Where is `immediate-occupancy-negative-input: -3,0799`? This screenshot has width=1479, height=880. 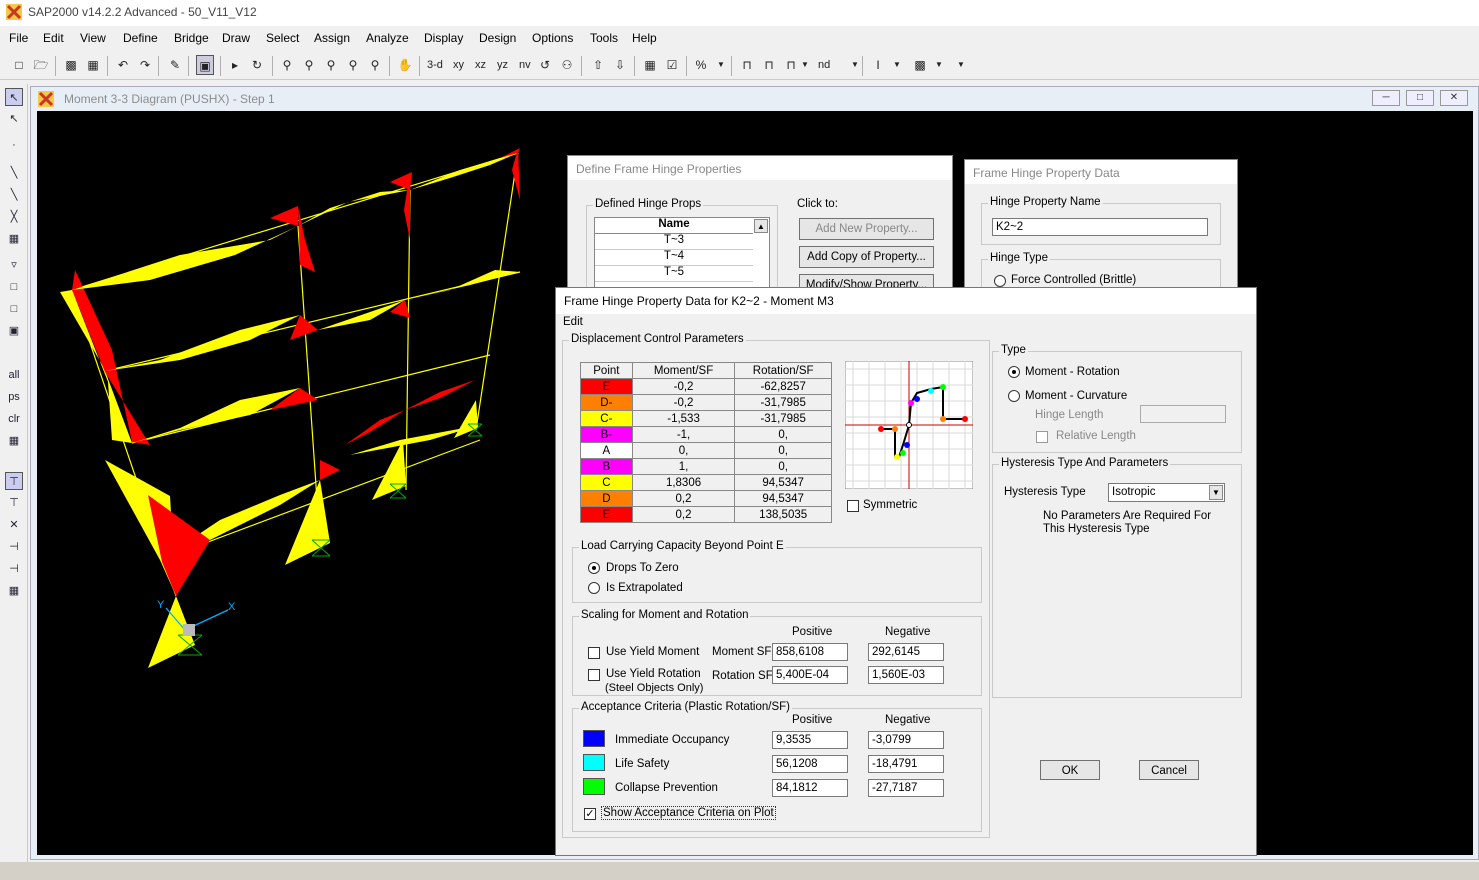 immediate-occupancy-negative-input: -3,0799 is located at coordinates (906, 740).